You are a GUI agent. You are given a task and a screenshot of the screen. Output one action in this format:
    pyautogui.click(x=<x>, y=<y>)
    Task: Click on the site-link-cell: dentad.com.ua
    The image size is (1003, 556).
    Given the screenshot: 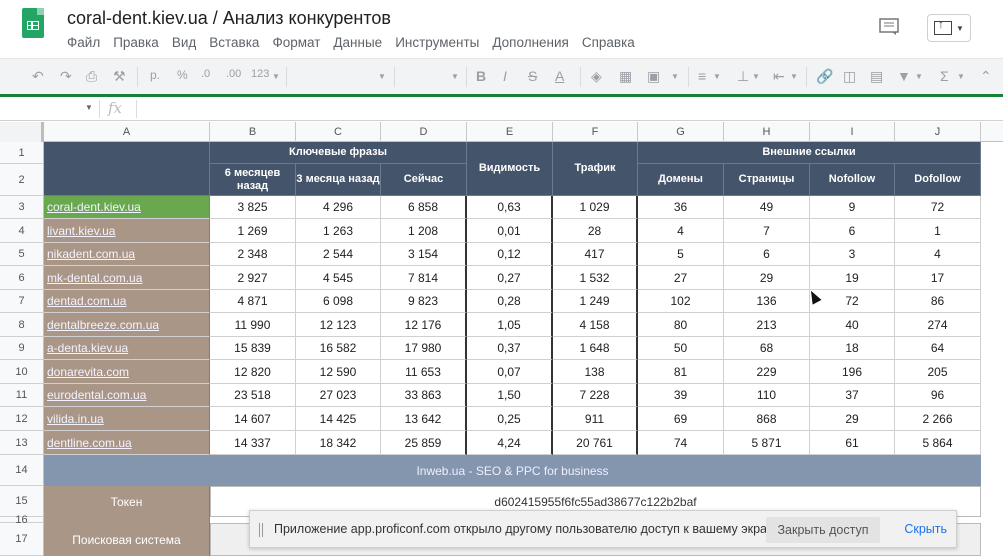 What is the action you would take?
    pyautogui.click(x=127, y=301)
    